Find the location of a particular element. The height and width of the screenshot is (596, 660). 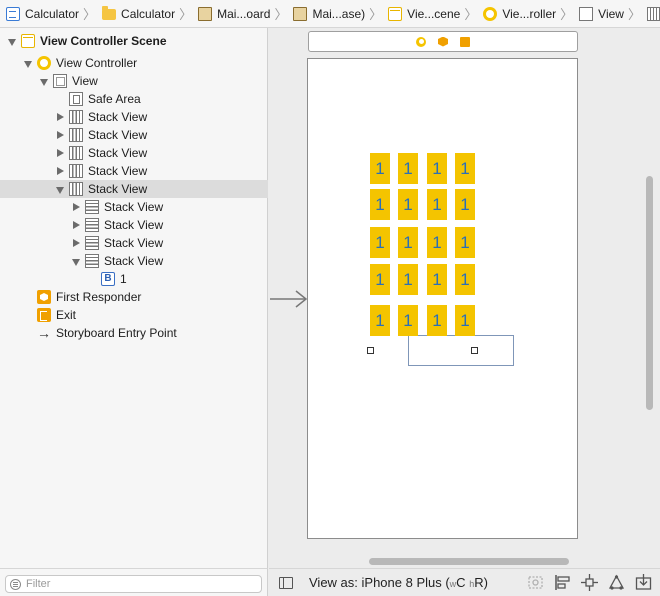

storyboard-file-icon is located at coordinates (300, 13).